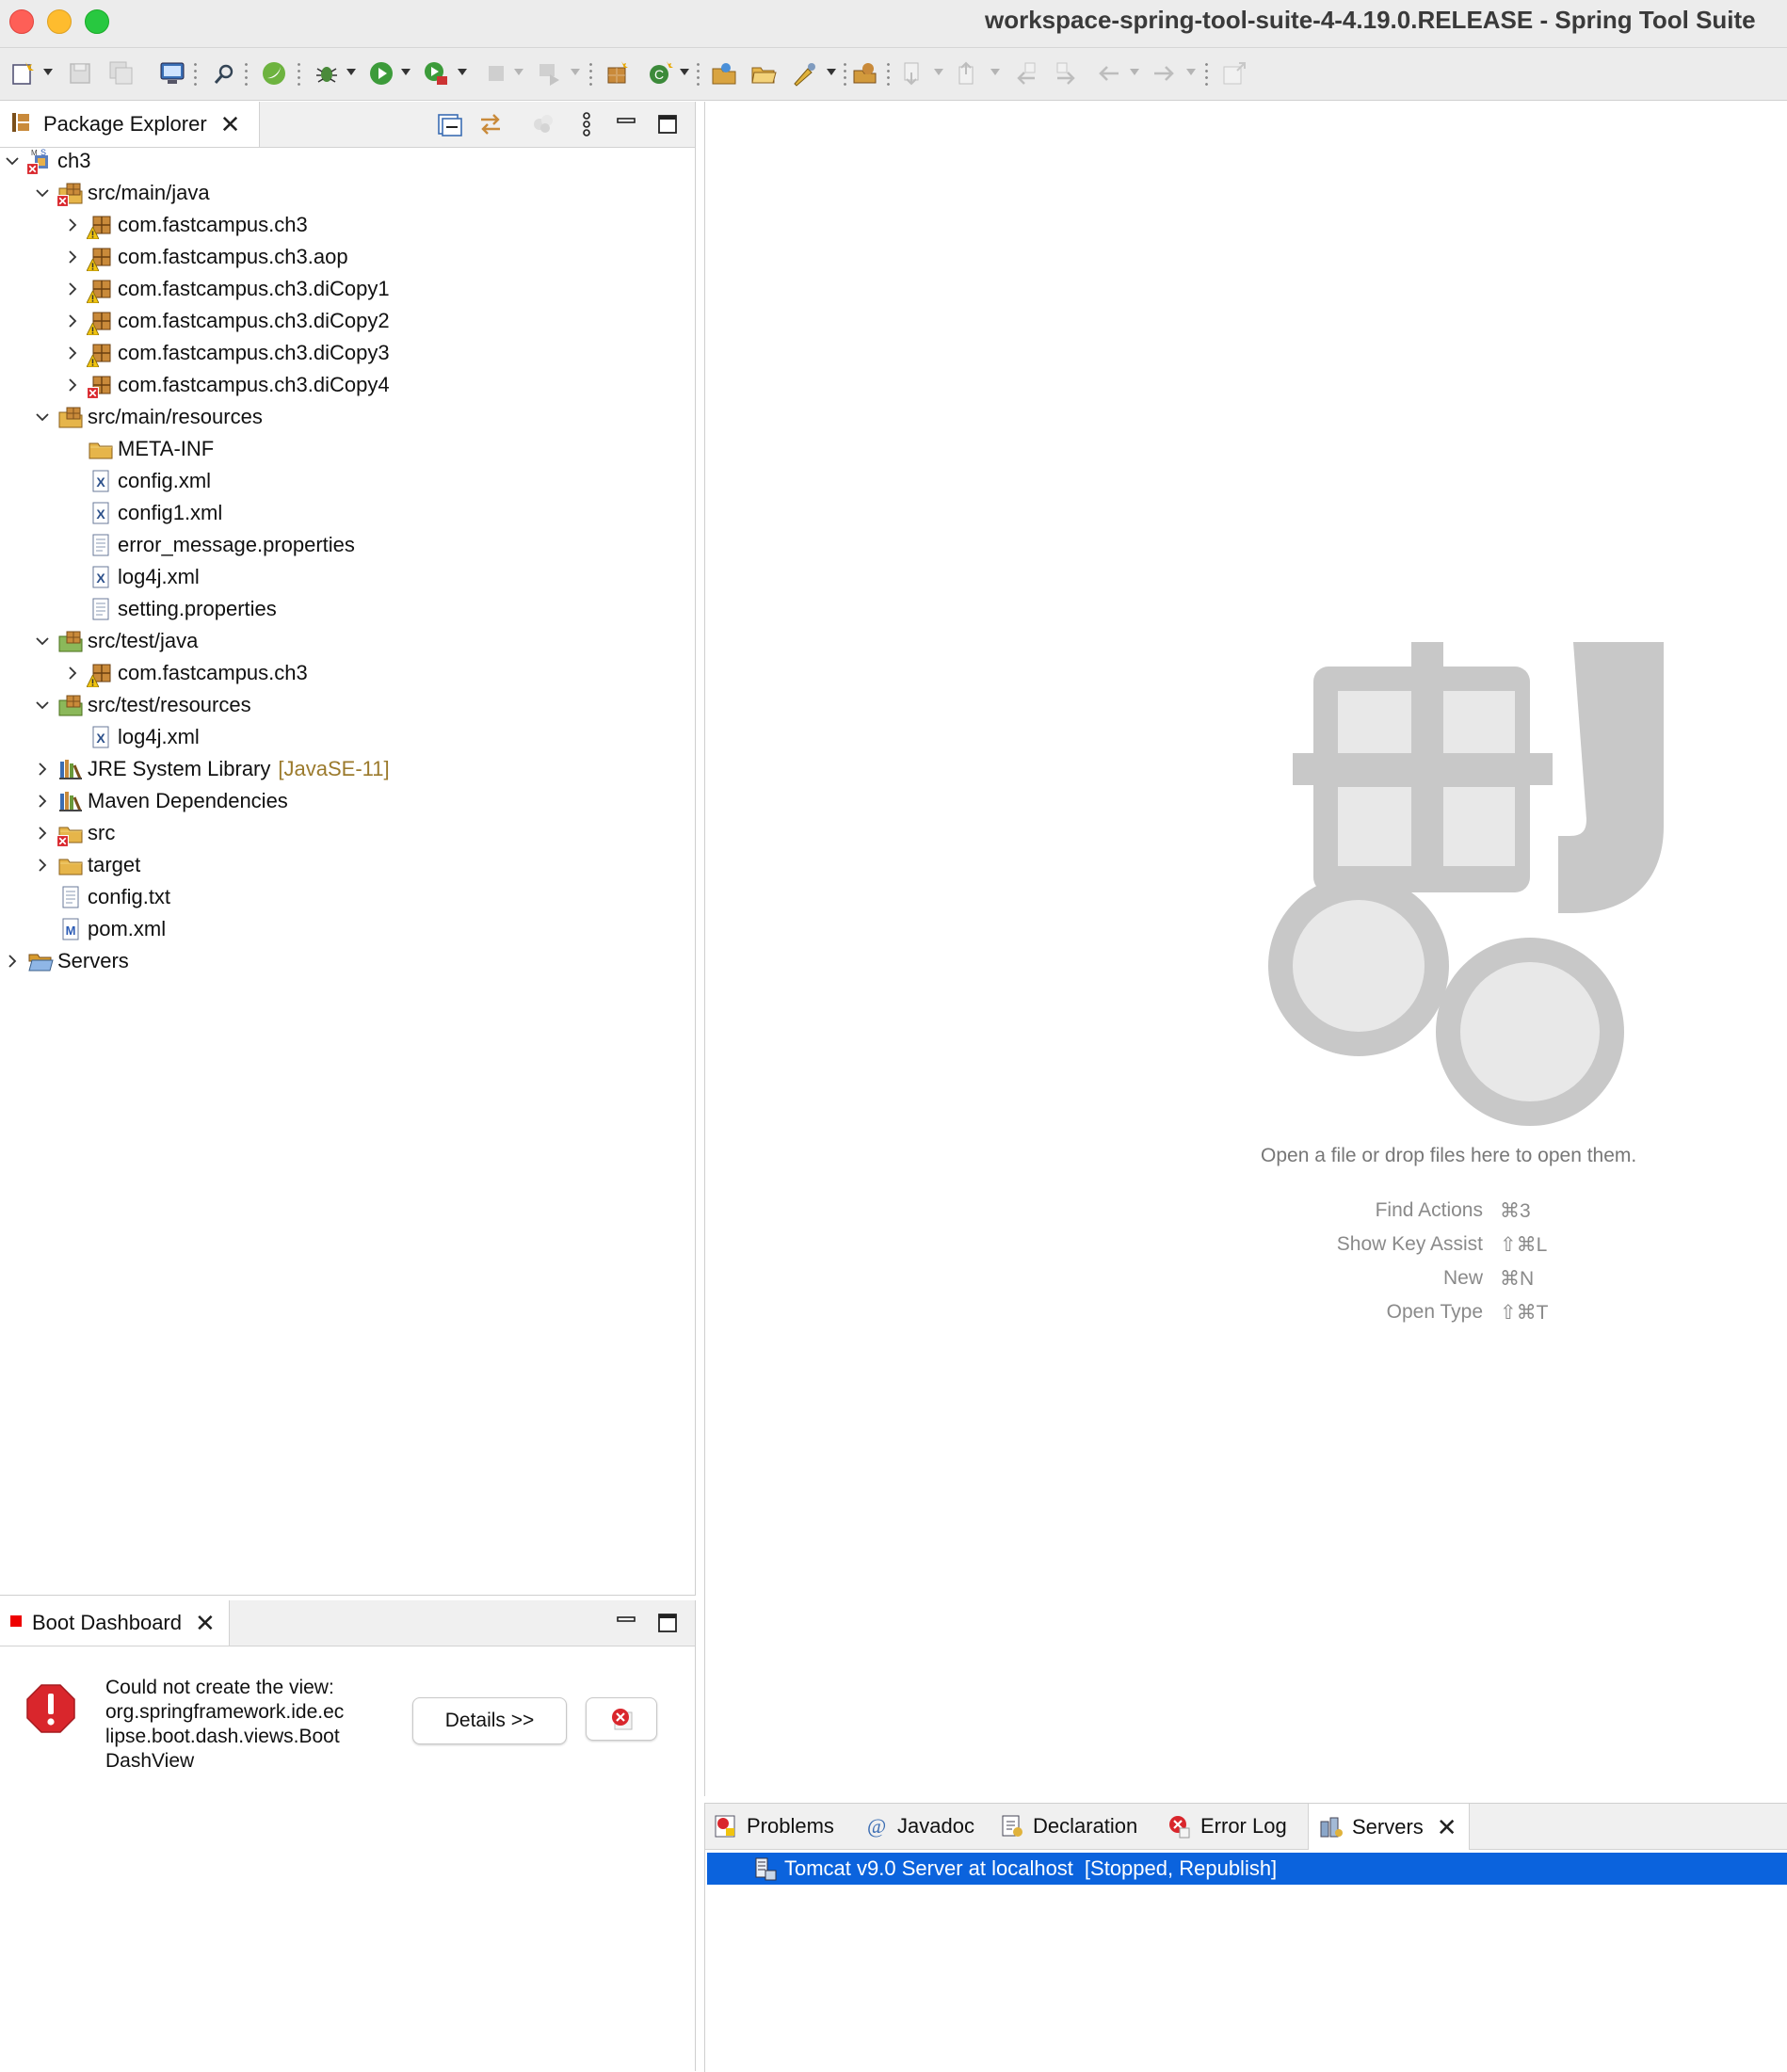  What do you see at coordinates (1429, 1213) in the screenshot?
I see `shortcut-label: Find Actions` at bounding box center [1429, 1213].